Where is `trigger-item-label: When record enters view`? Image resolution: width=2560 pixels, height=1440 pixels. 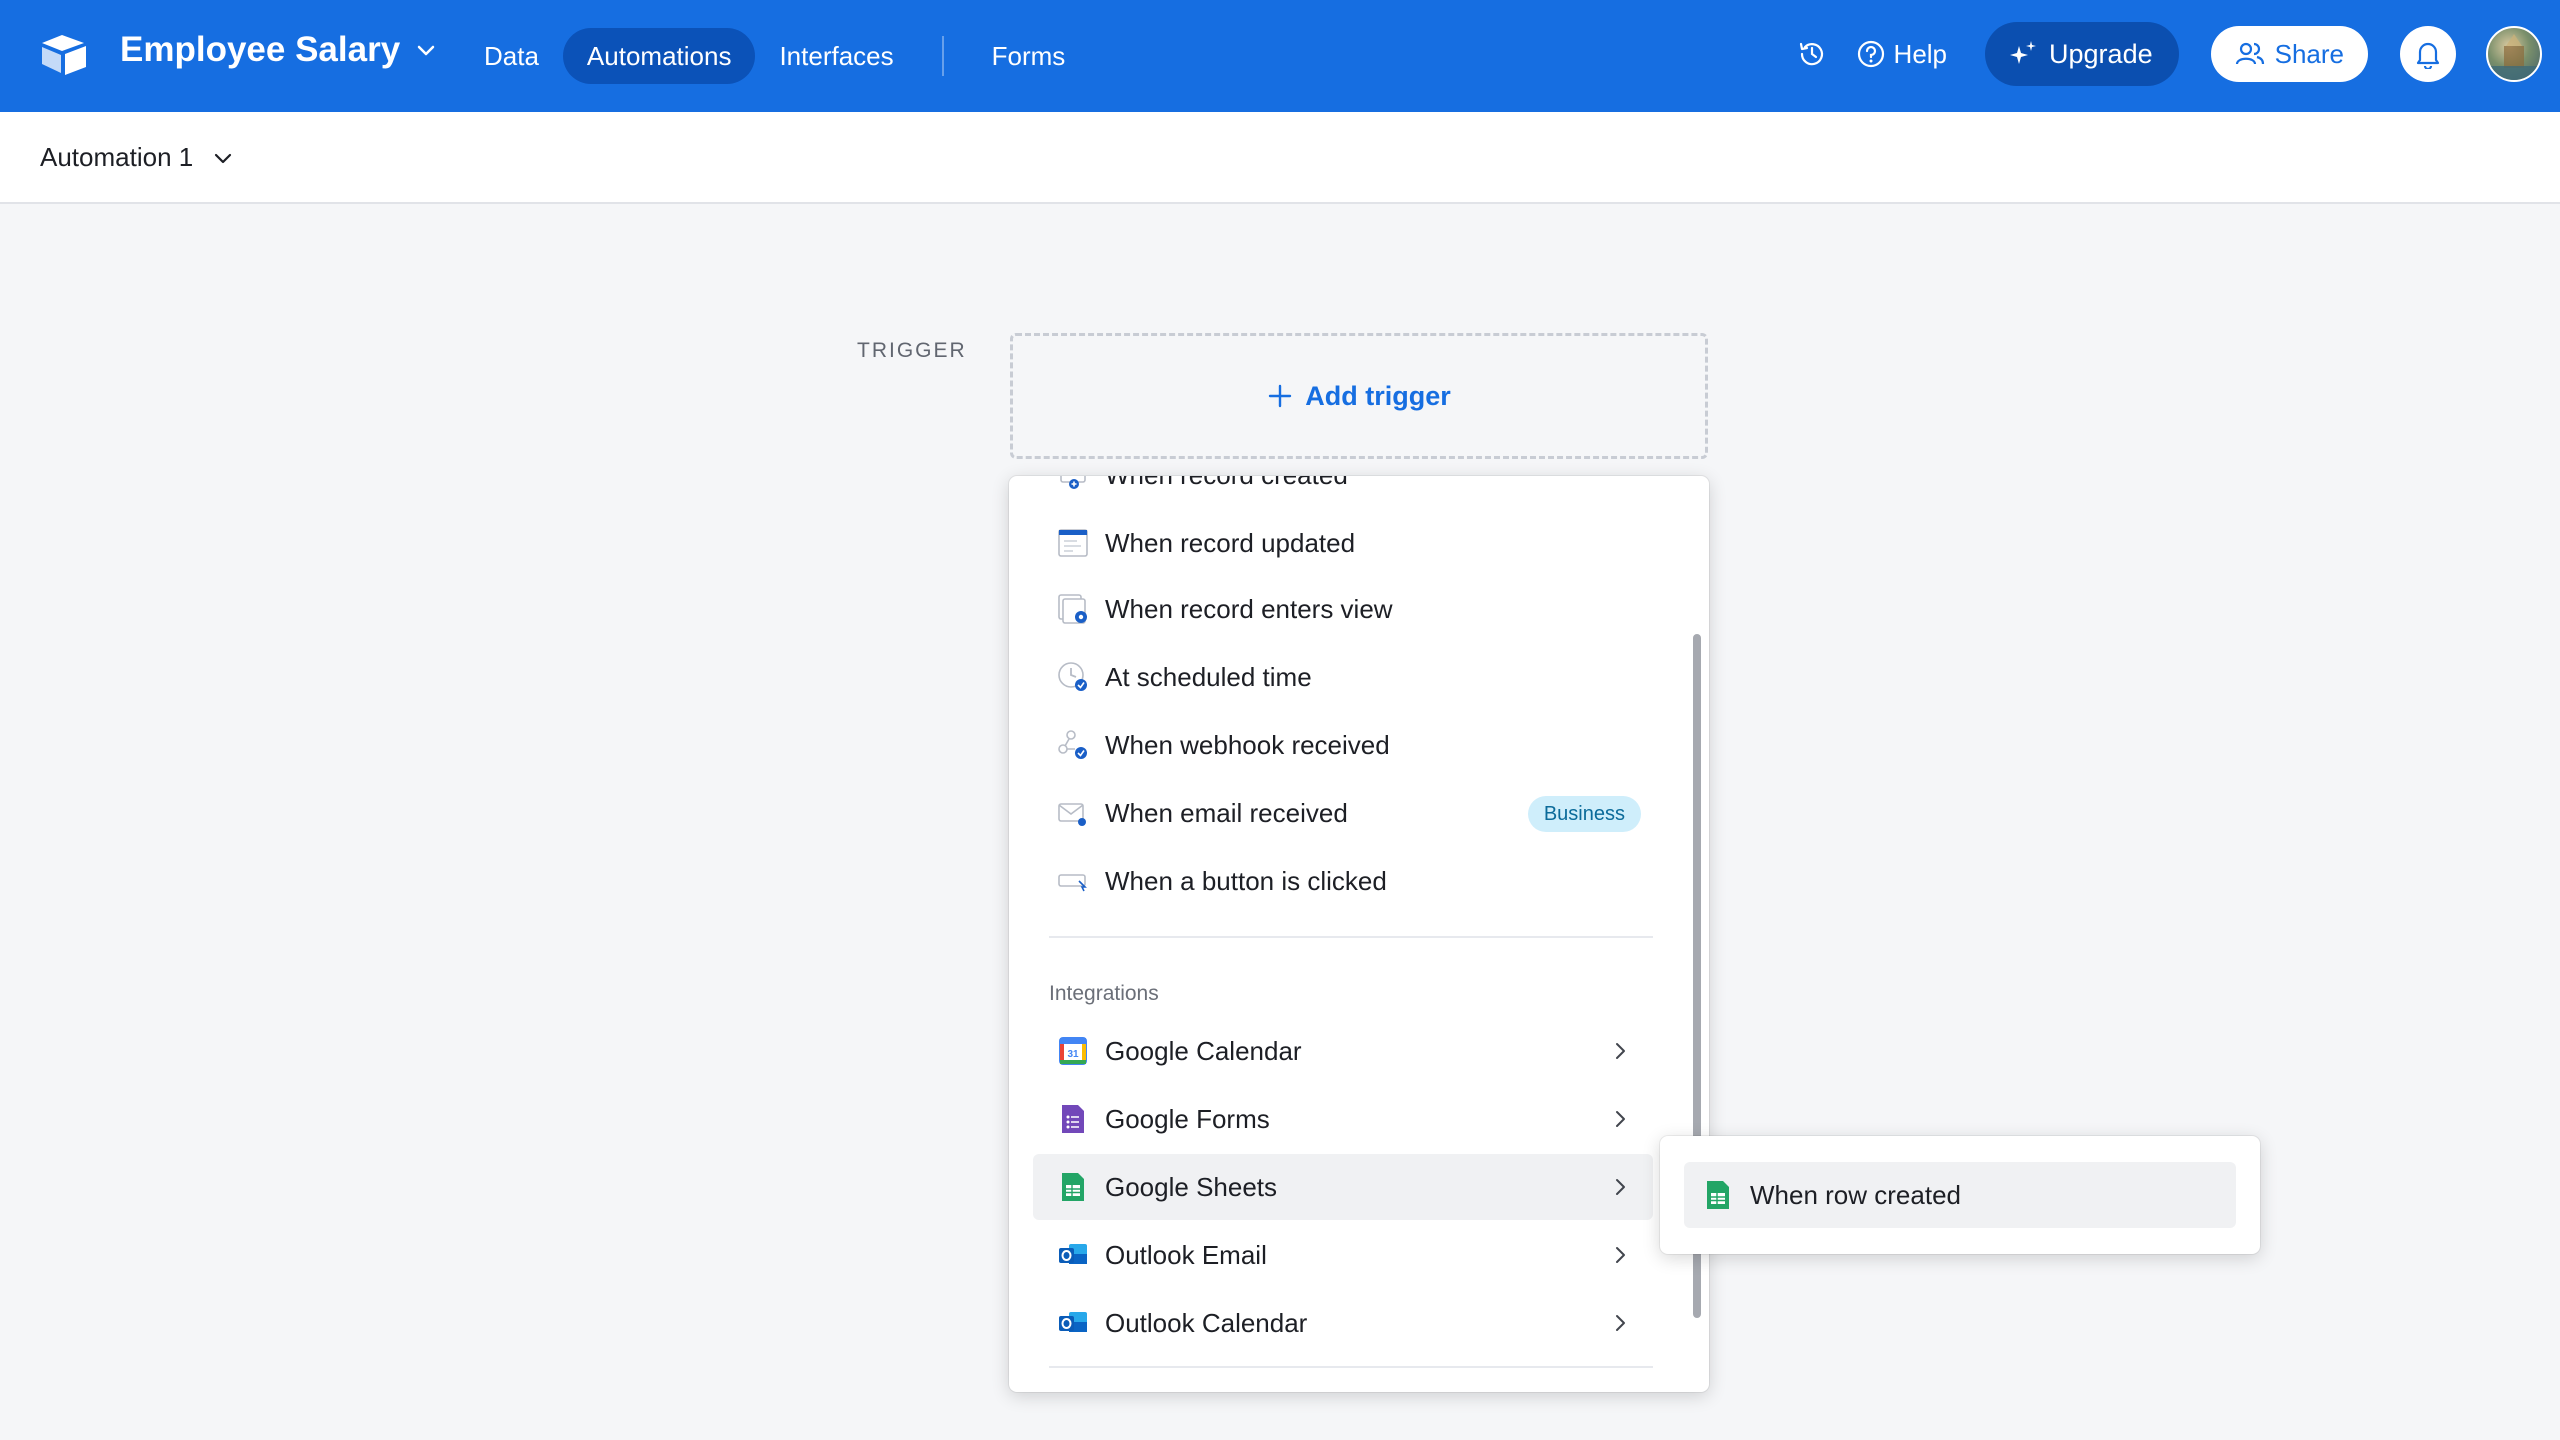 trigger-item-label: When record enters view is located at coordinates (1249, 608).